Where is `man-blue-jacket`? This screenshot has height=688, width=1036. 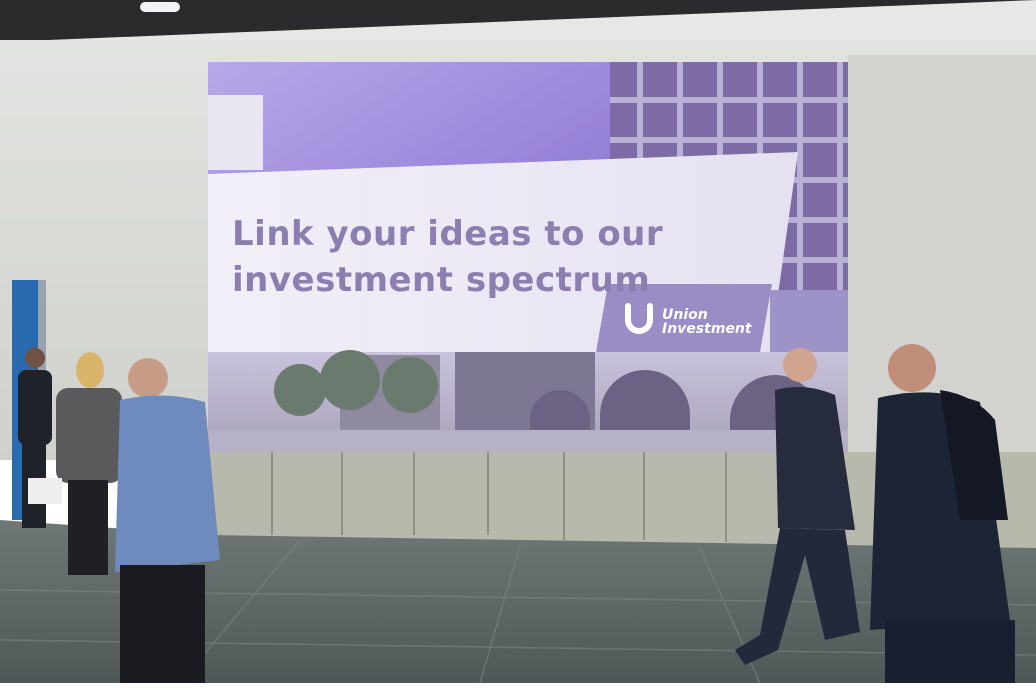
man-blue-jacket is located at coordinates (167, 520).